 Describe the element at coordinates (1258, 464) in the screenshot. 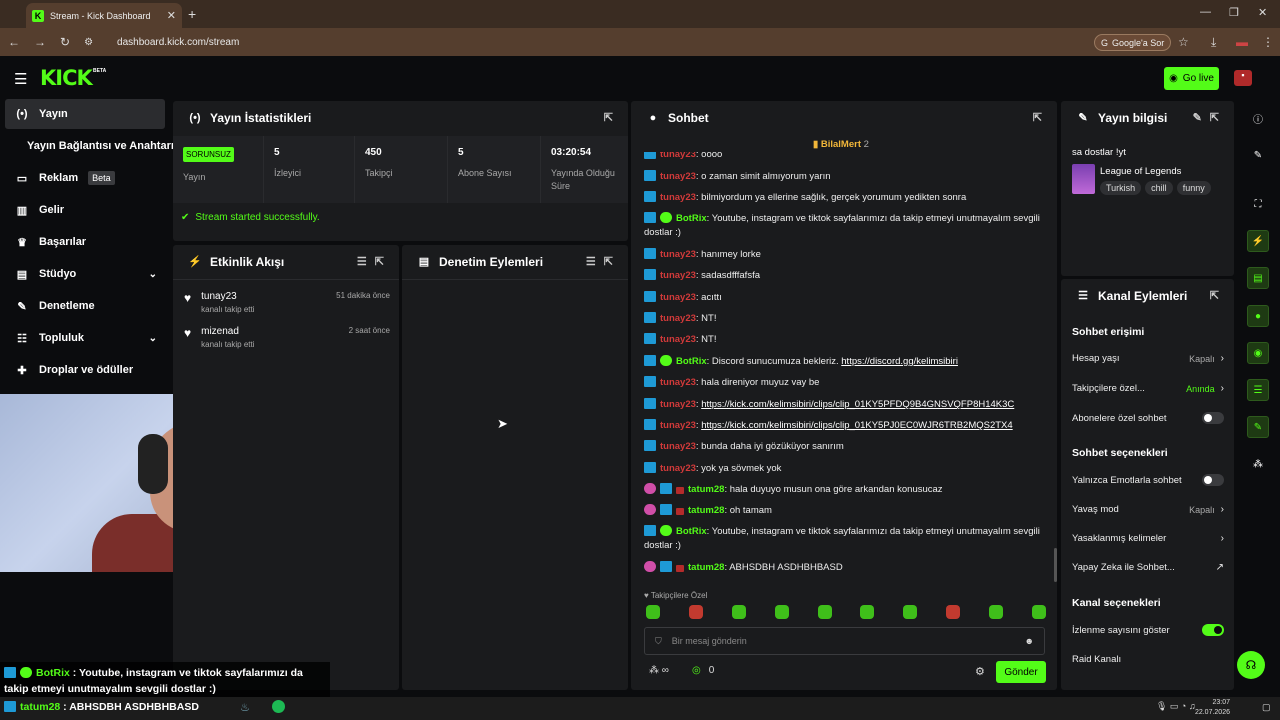

I see `users-icon: ⁂` at that location.